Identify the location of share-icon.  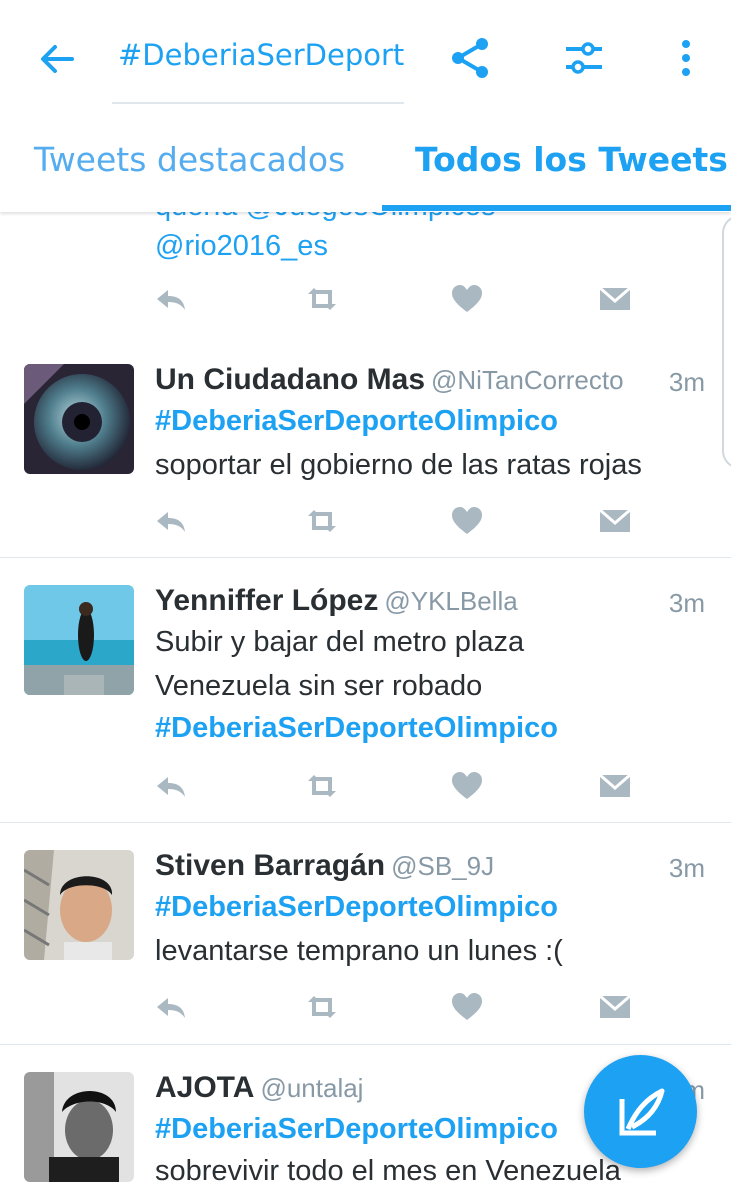
(470, 58).